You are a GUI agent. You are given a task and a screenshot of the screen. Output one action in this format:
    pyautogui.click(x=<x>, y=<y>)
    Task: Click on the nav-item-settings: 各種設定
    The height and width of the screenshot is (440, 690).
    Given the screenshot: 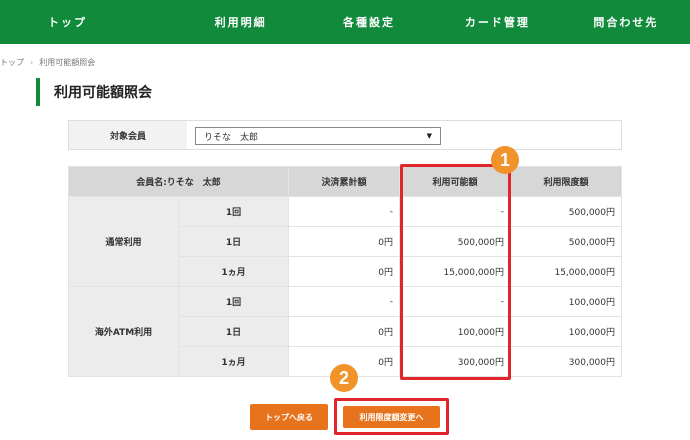 What is the action you would take?
    pyautogui.click(x=369, y=22)
    